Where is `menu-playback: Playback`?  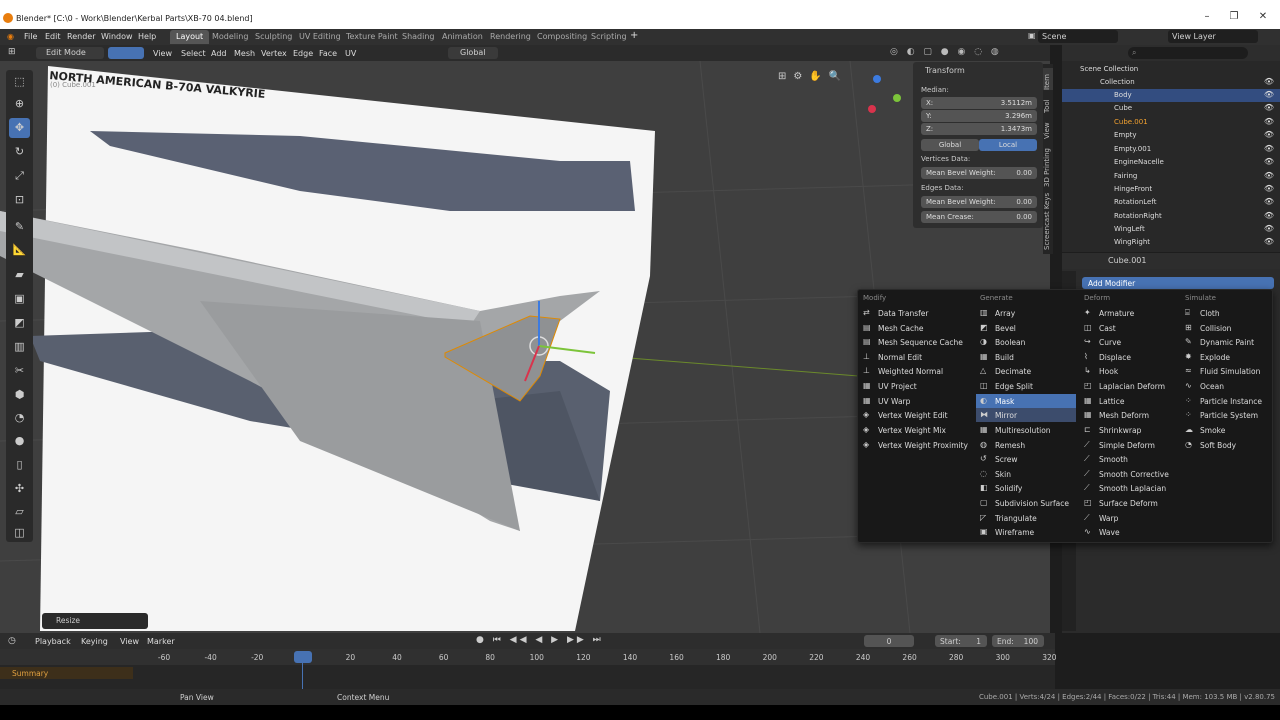
menu-playback: Playback is located at coordinates (53, 641).